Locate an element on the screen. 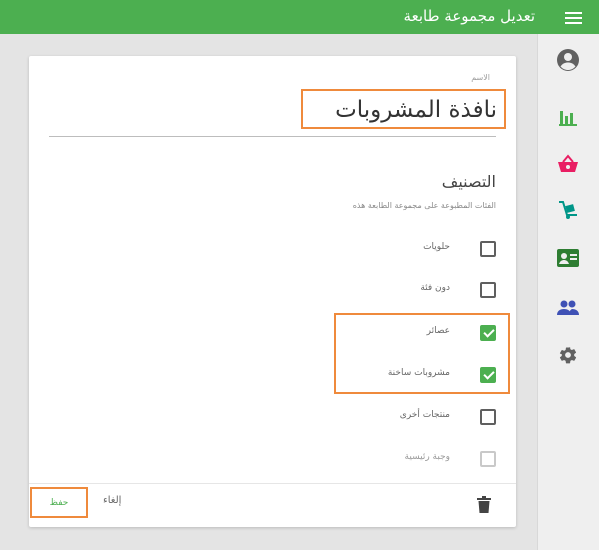 The image size is (599, 550). category-label: وجبة رئيسية is located at coordinates (427, 457).